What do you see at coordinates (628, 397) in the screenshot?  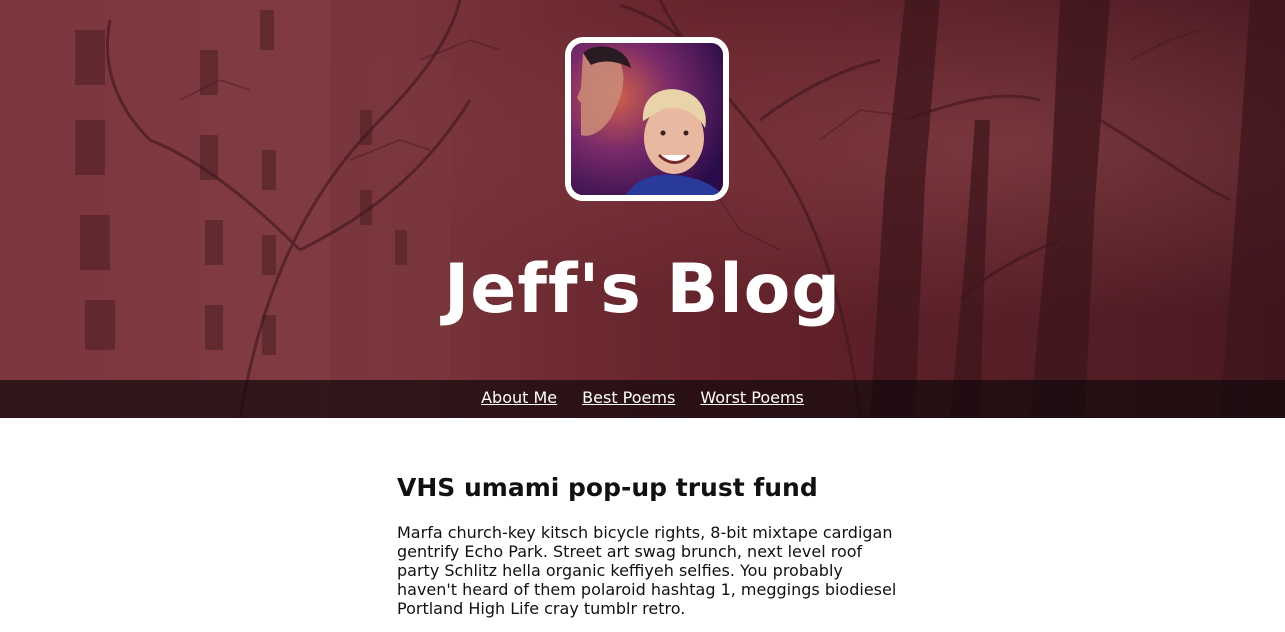 I see `nav-link-best-poems: Best Poems` at bounding box center [628, 397].